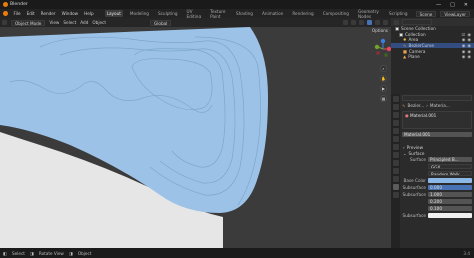 The image size is (474, 258). What do you see at coordinates (395, 179) in the screenshot?
I see `data-tab-icon` at bounding box center [395, 179].